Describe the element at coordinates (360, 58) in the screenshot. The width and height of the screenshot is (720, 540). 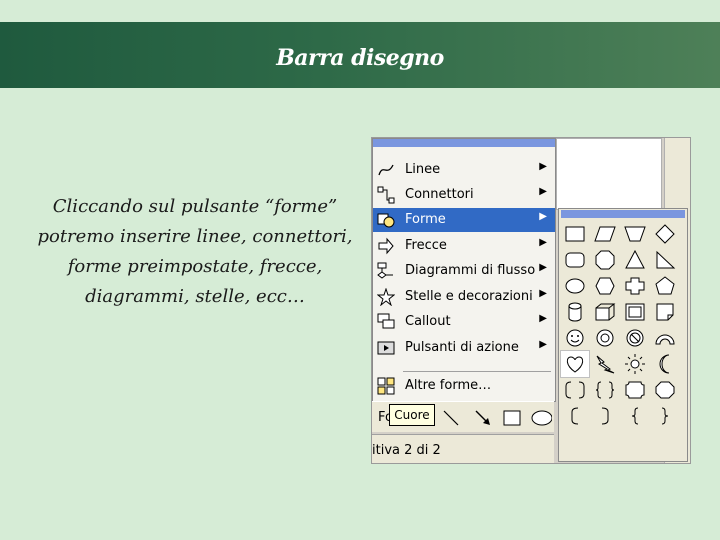
I see `slide-title: Barra disegno` at that location.